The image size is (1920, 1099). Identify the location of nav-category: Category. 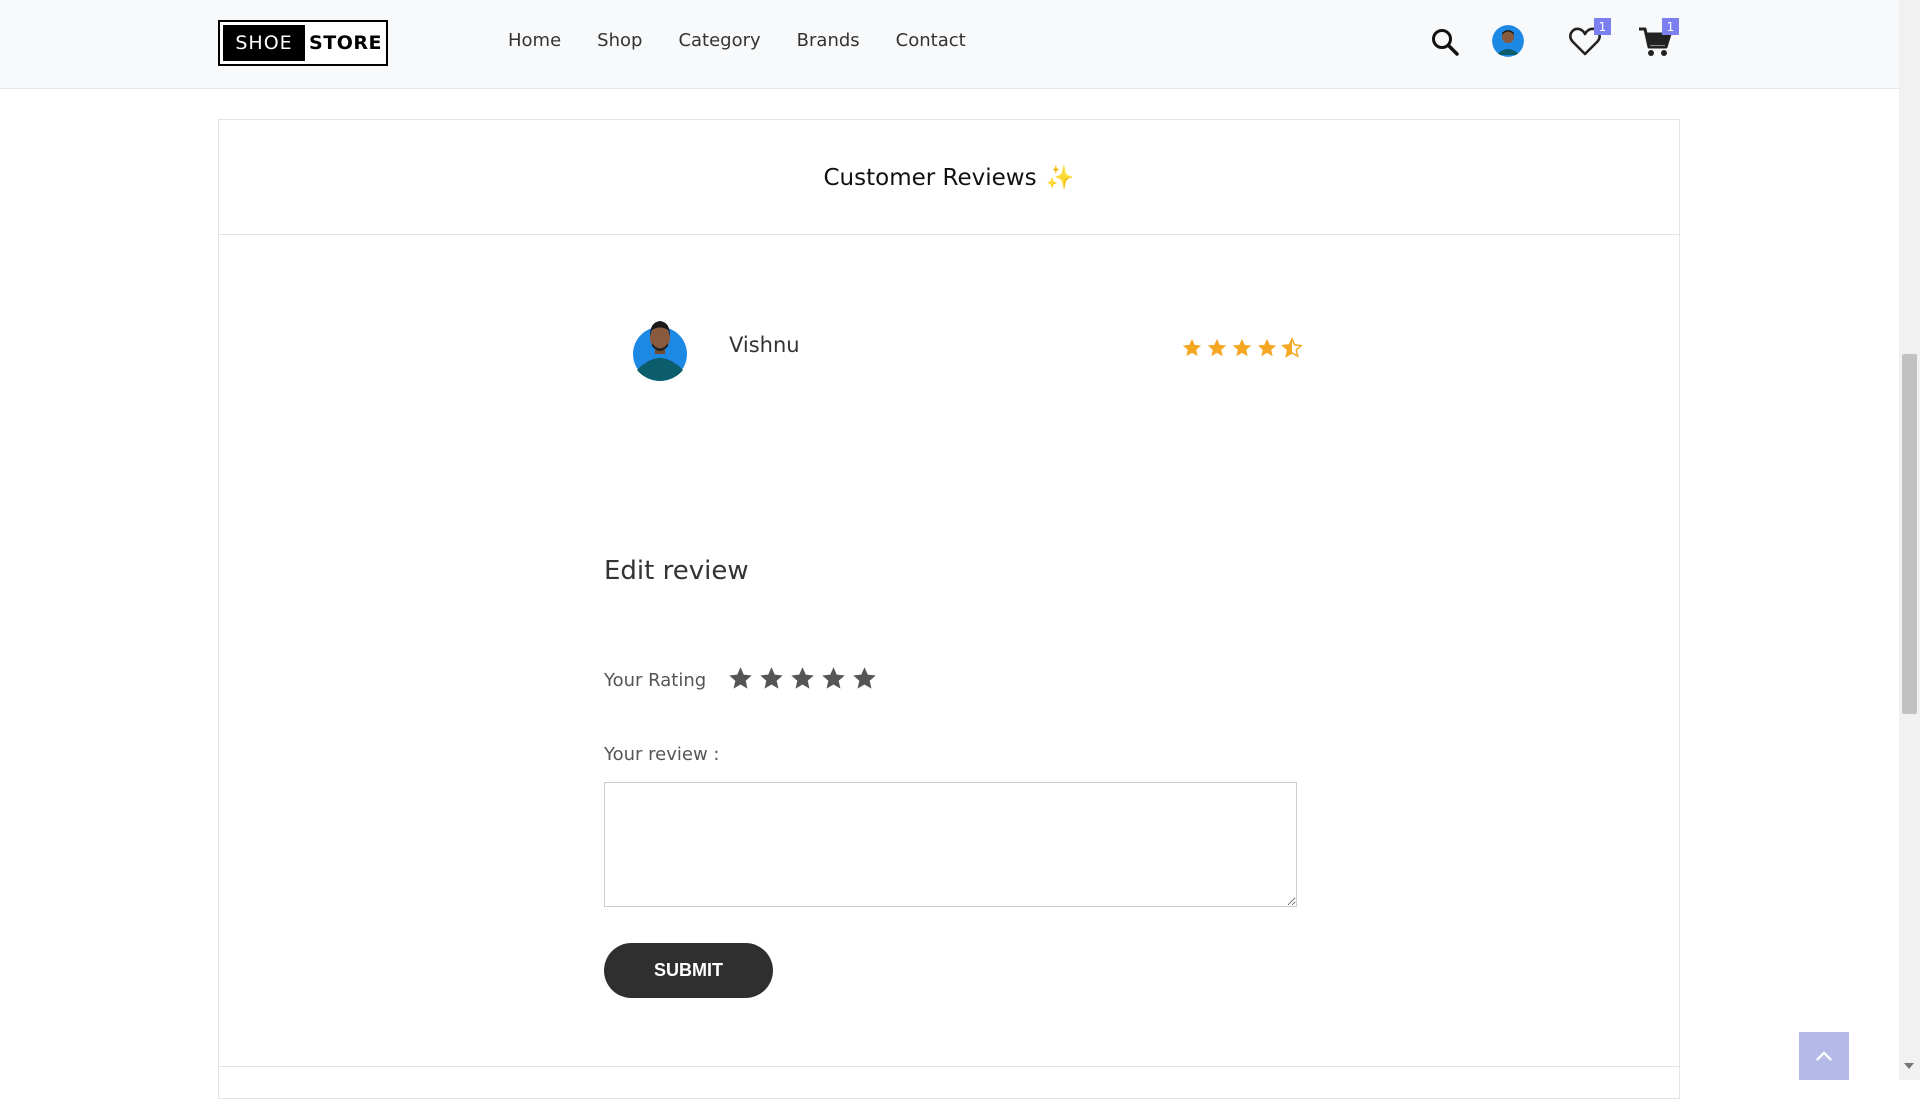
(719, 40).